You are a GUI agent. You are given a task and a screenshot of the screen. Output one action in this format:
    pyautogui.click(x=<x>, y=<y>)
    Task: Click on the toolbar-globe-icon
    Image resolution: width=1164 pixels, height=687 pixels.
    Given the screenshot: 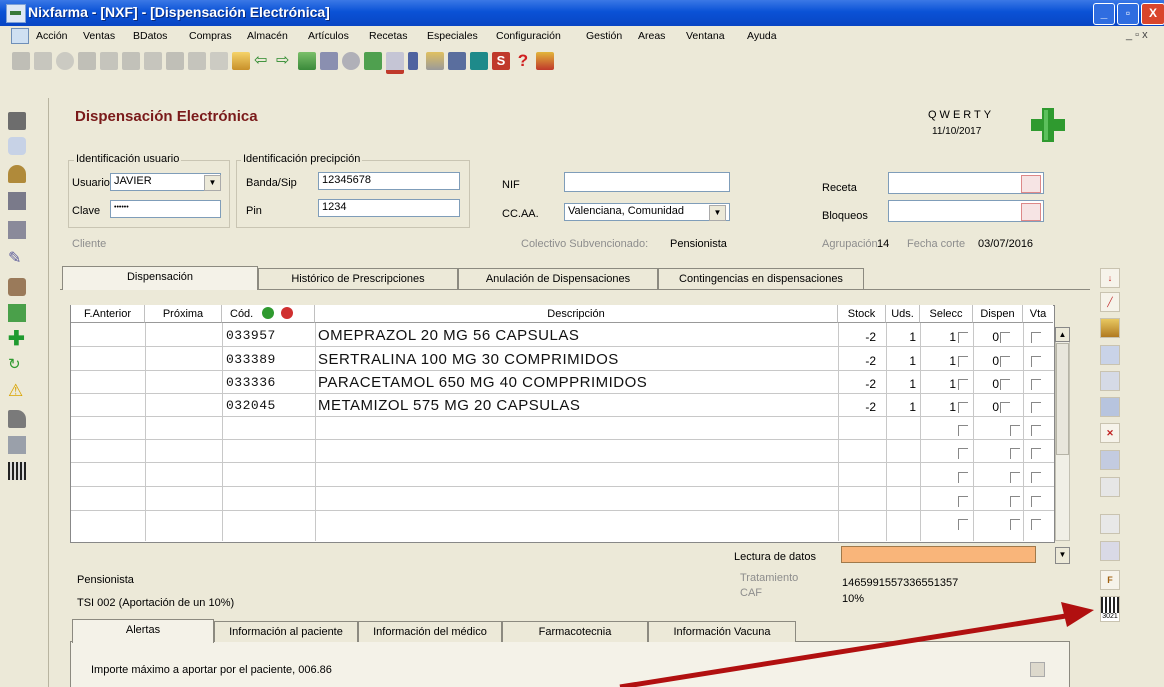 What is the action you would take?
    pyautogui.click(x=65, y=61)
    